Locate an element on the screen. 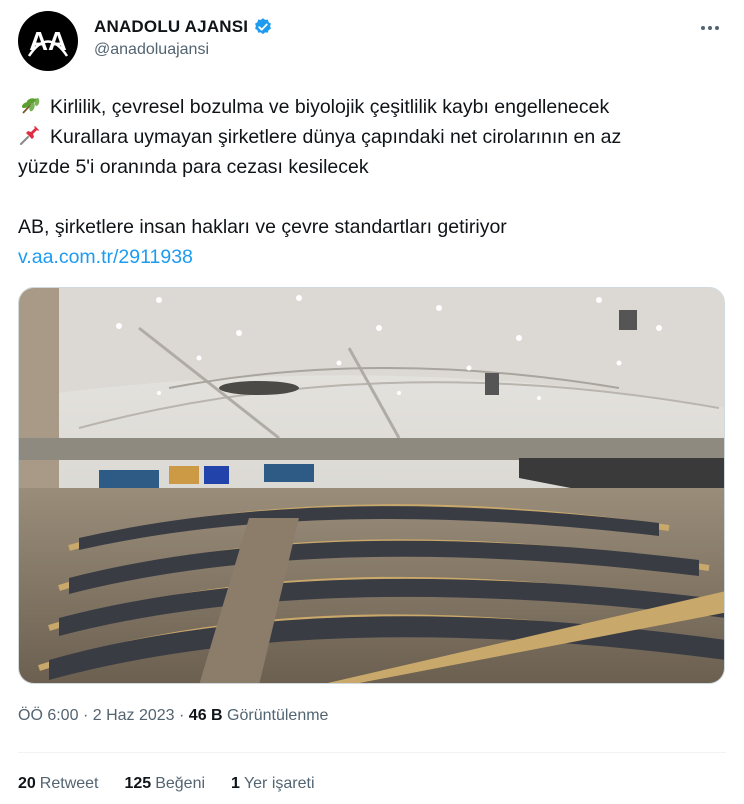 This screenshot has width=744, height=804. tweet-meta: ÖÖ 6:00 · 2 Haz 2023 · 46 B Görüntülenme is located at coordinates (173, 716).